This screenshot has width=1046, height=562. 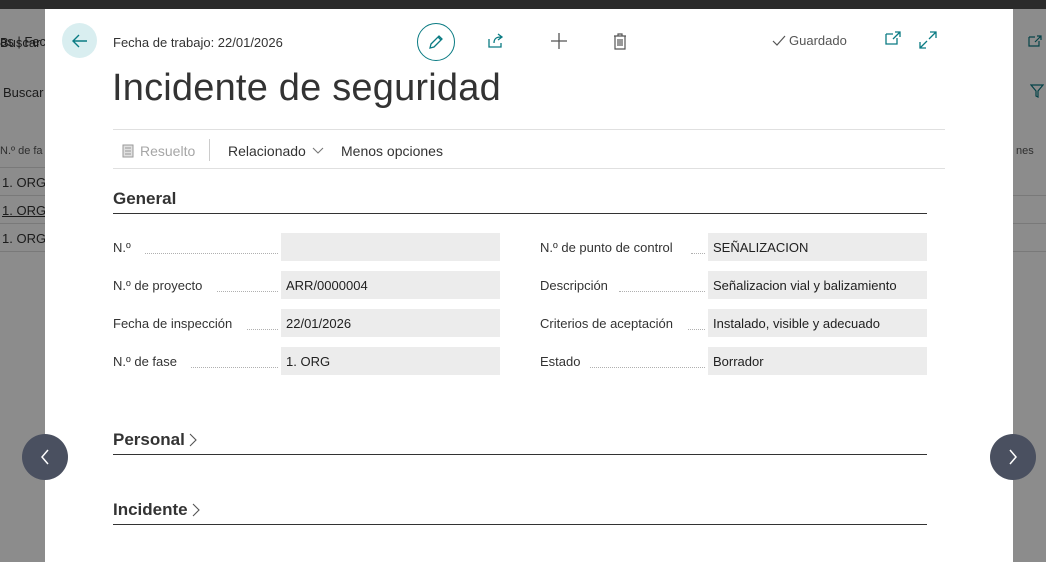 What do you see at coordinates (520, 213) in the screenshot?
I see `section-general-rule` at bounding box center [520, 213].